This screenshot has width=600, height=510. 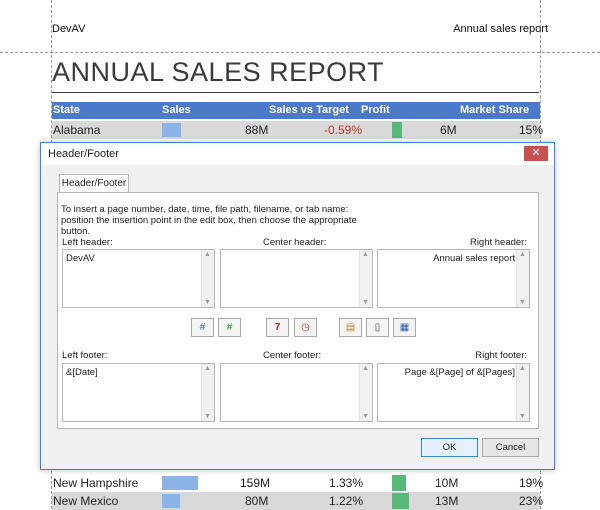 I want to click on column-header-state: State, so click(x=66, y=110).